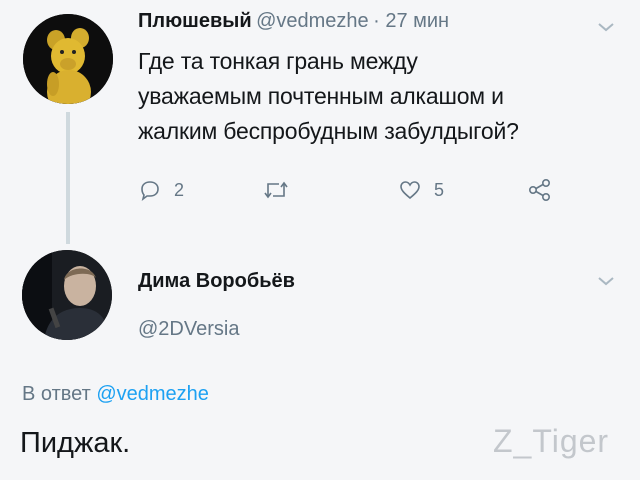  Describe the element at coordinates (68, 178) in the screenshot. I see `thread-connector-line` at that location.